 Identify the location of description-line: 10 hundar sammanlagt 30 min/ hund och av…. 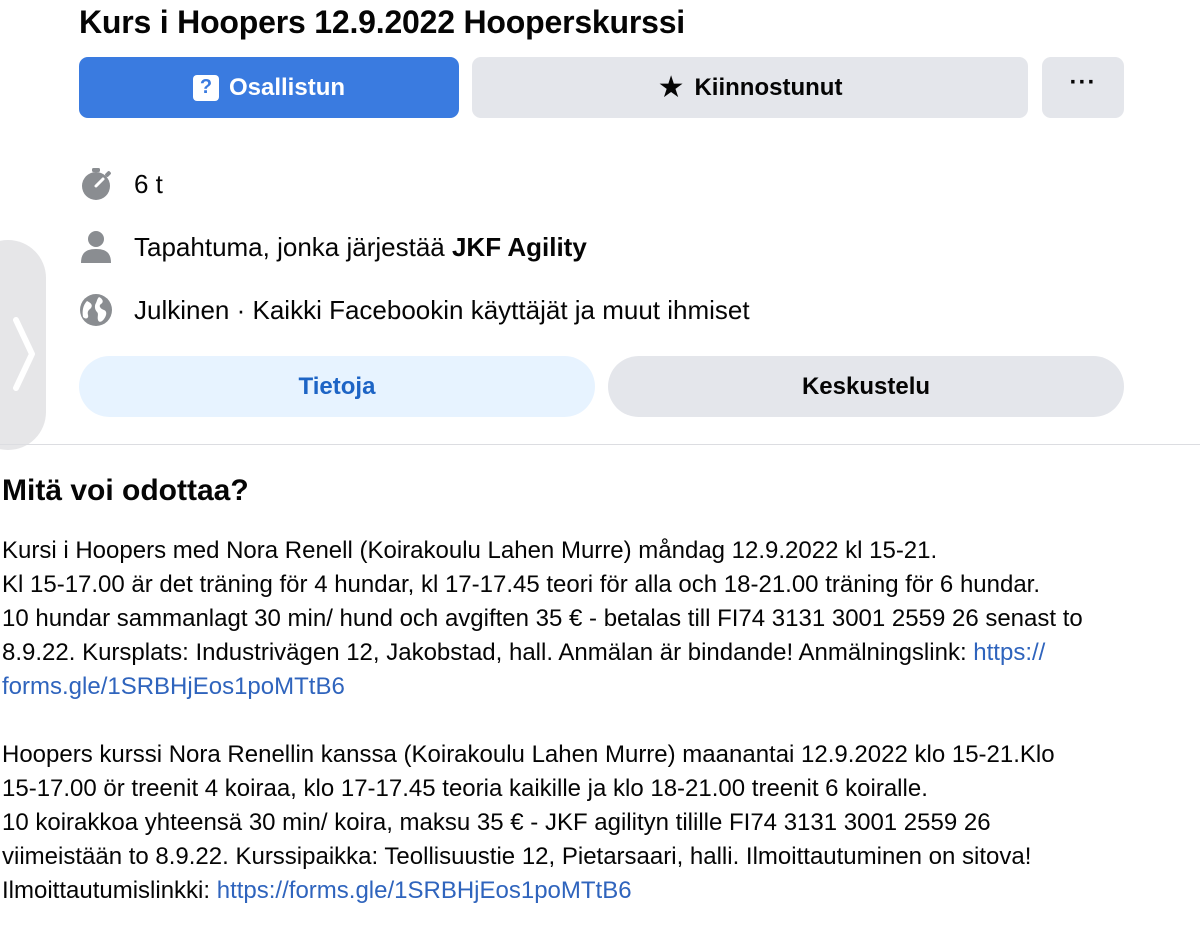
(542, 618).